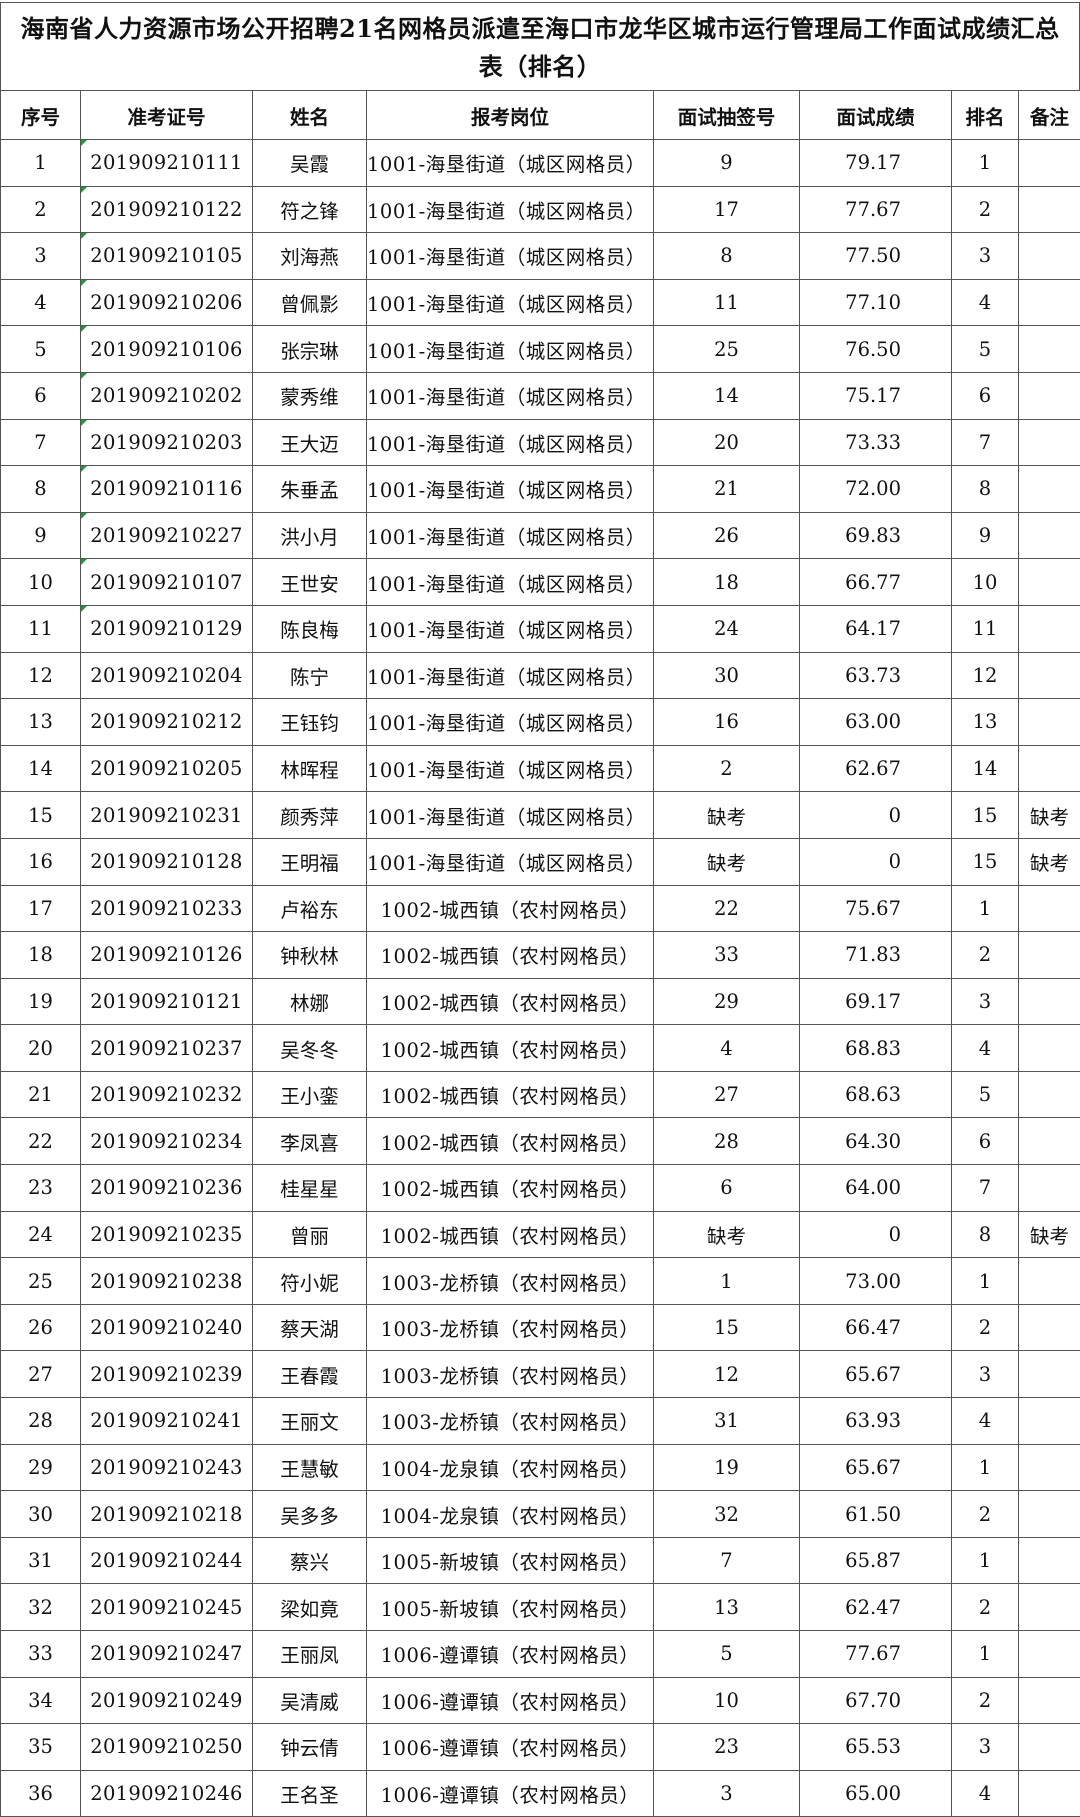  I want to click on cell-draw-number: 17, so click(726, 209).